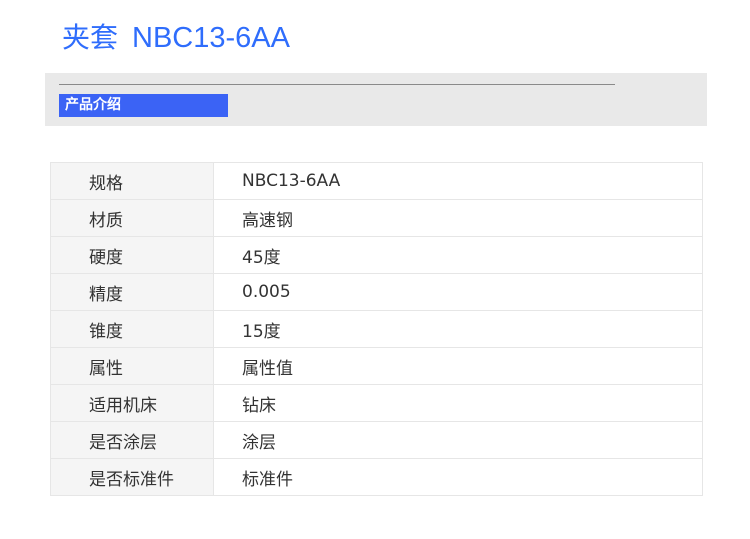 Image resolution: width=750 pixels, height=539 pixels. I want to click on spec-label: 属性, so click(132, 366).